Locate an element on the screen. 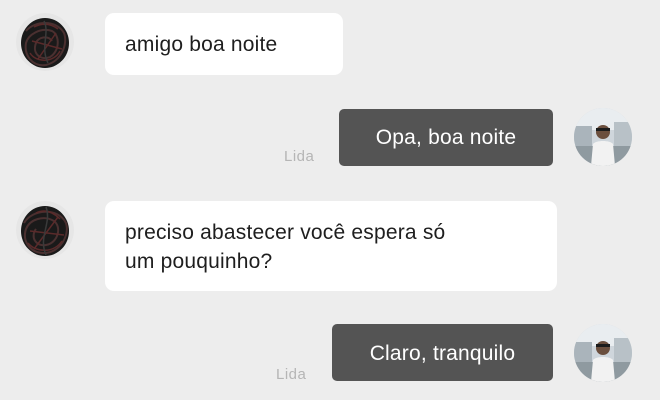 The height and width of the screenshot is (400, 660). message-bubble-outgoing: Claro, tranquilo is located at coordinates (442, 352).